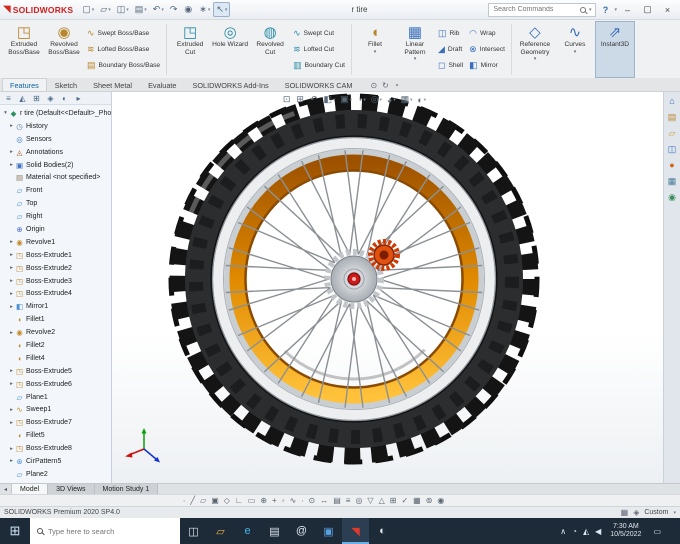  I want to click on ribbon-small-button: ≋ Lofted Cut, so click(319, 49).